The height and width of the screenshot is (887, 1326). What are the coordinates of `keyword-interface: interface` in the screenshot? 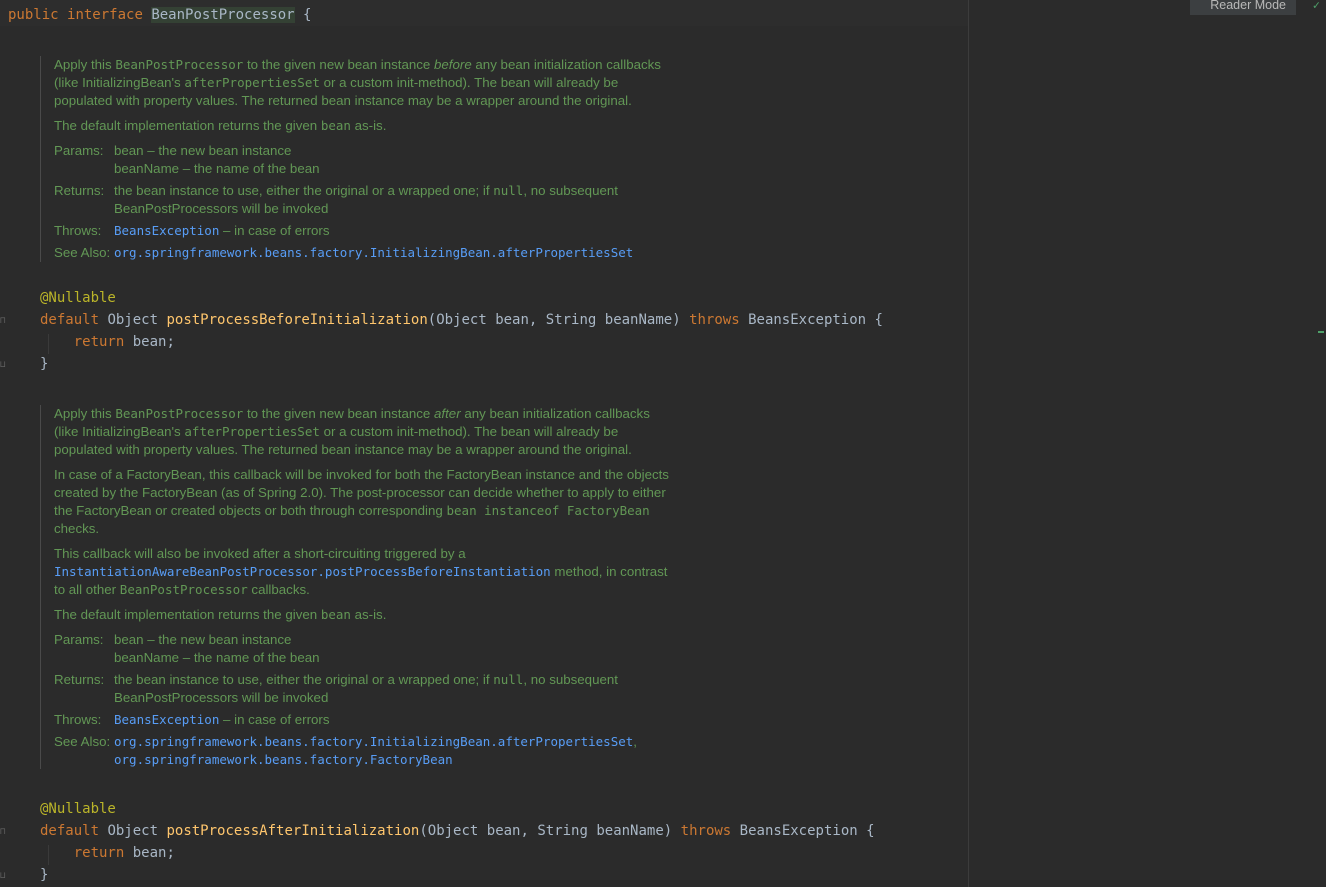 It's located at (105, 15).